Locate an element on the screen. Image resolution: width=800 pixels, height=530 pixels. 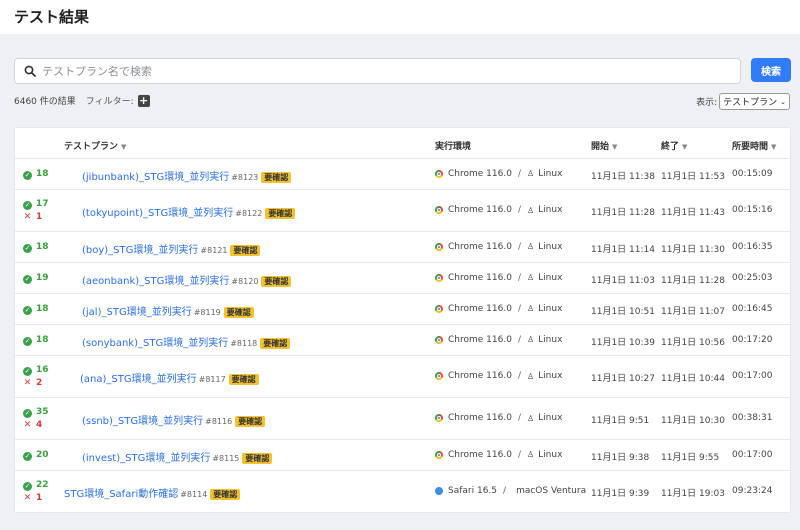
start-time: 11月1日 11:14 is located at coordinates (623, 249).